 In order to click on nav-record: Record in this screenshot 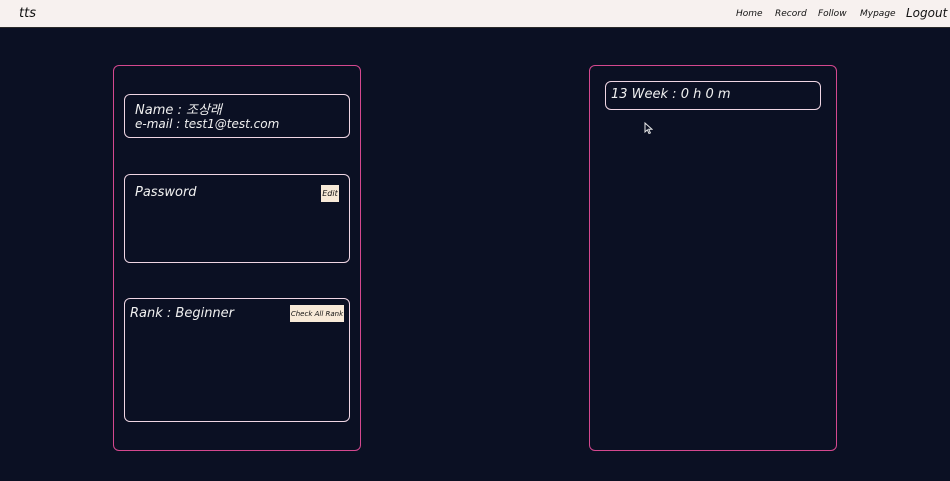, I will do `click(791, 14)`.